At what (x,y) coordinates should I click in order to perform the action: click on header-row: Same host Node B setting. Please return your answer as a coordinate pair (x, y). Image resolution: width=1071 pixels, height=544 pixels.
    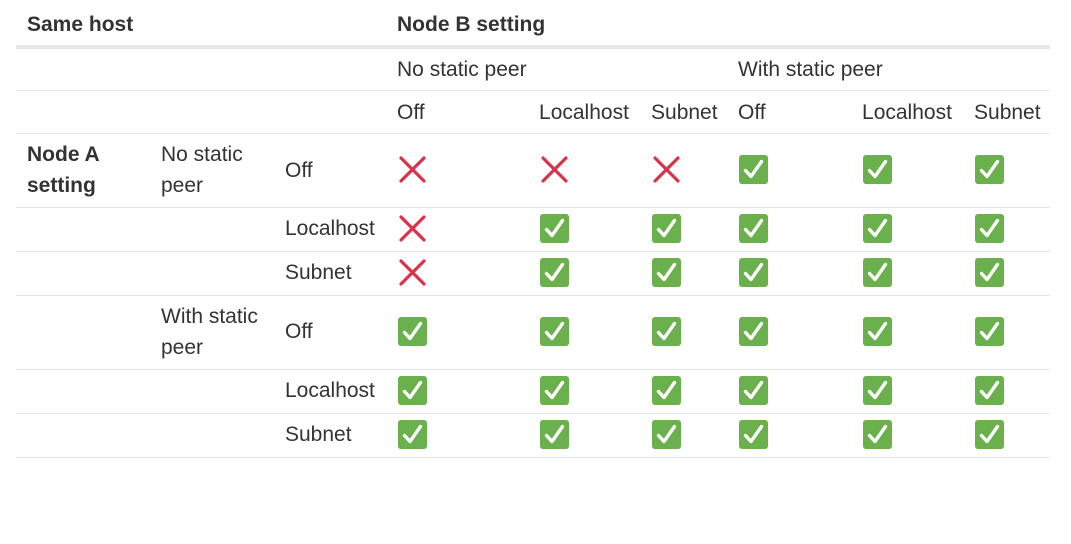
    Looking at the image, I should click on (533, 29).